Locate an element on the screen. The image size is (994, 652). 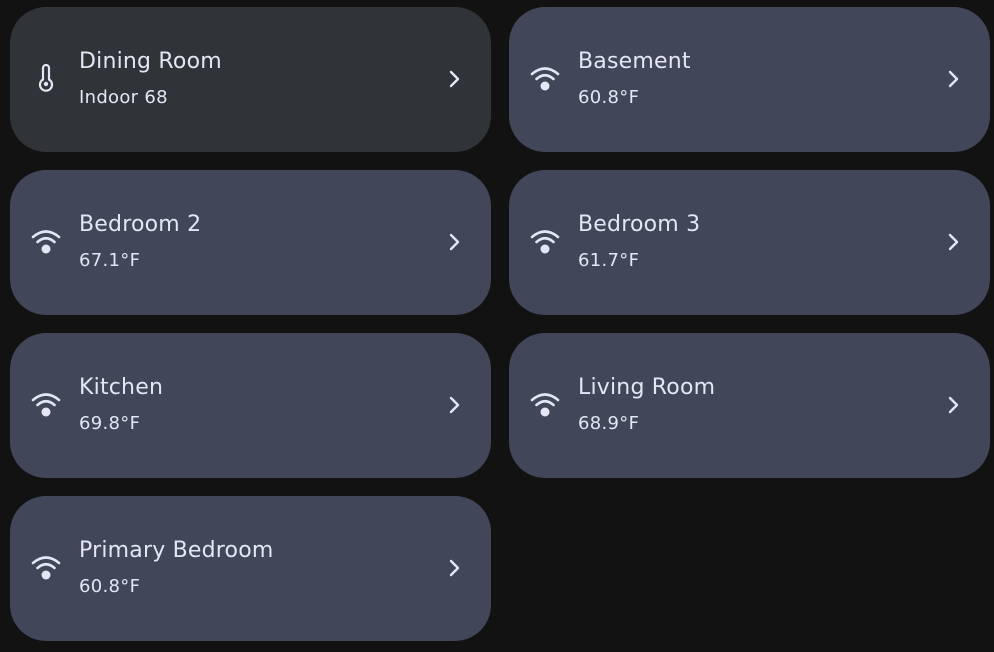
tile-basement: Basement 60.8°F is located at coordinates (749, 79).